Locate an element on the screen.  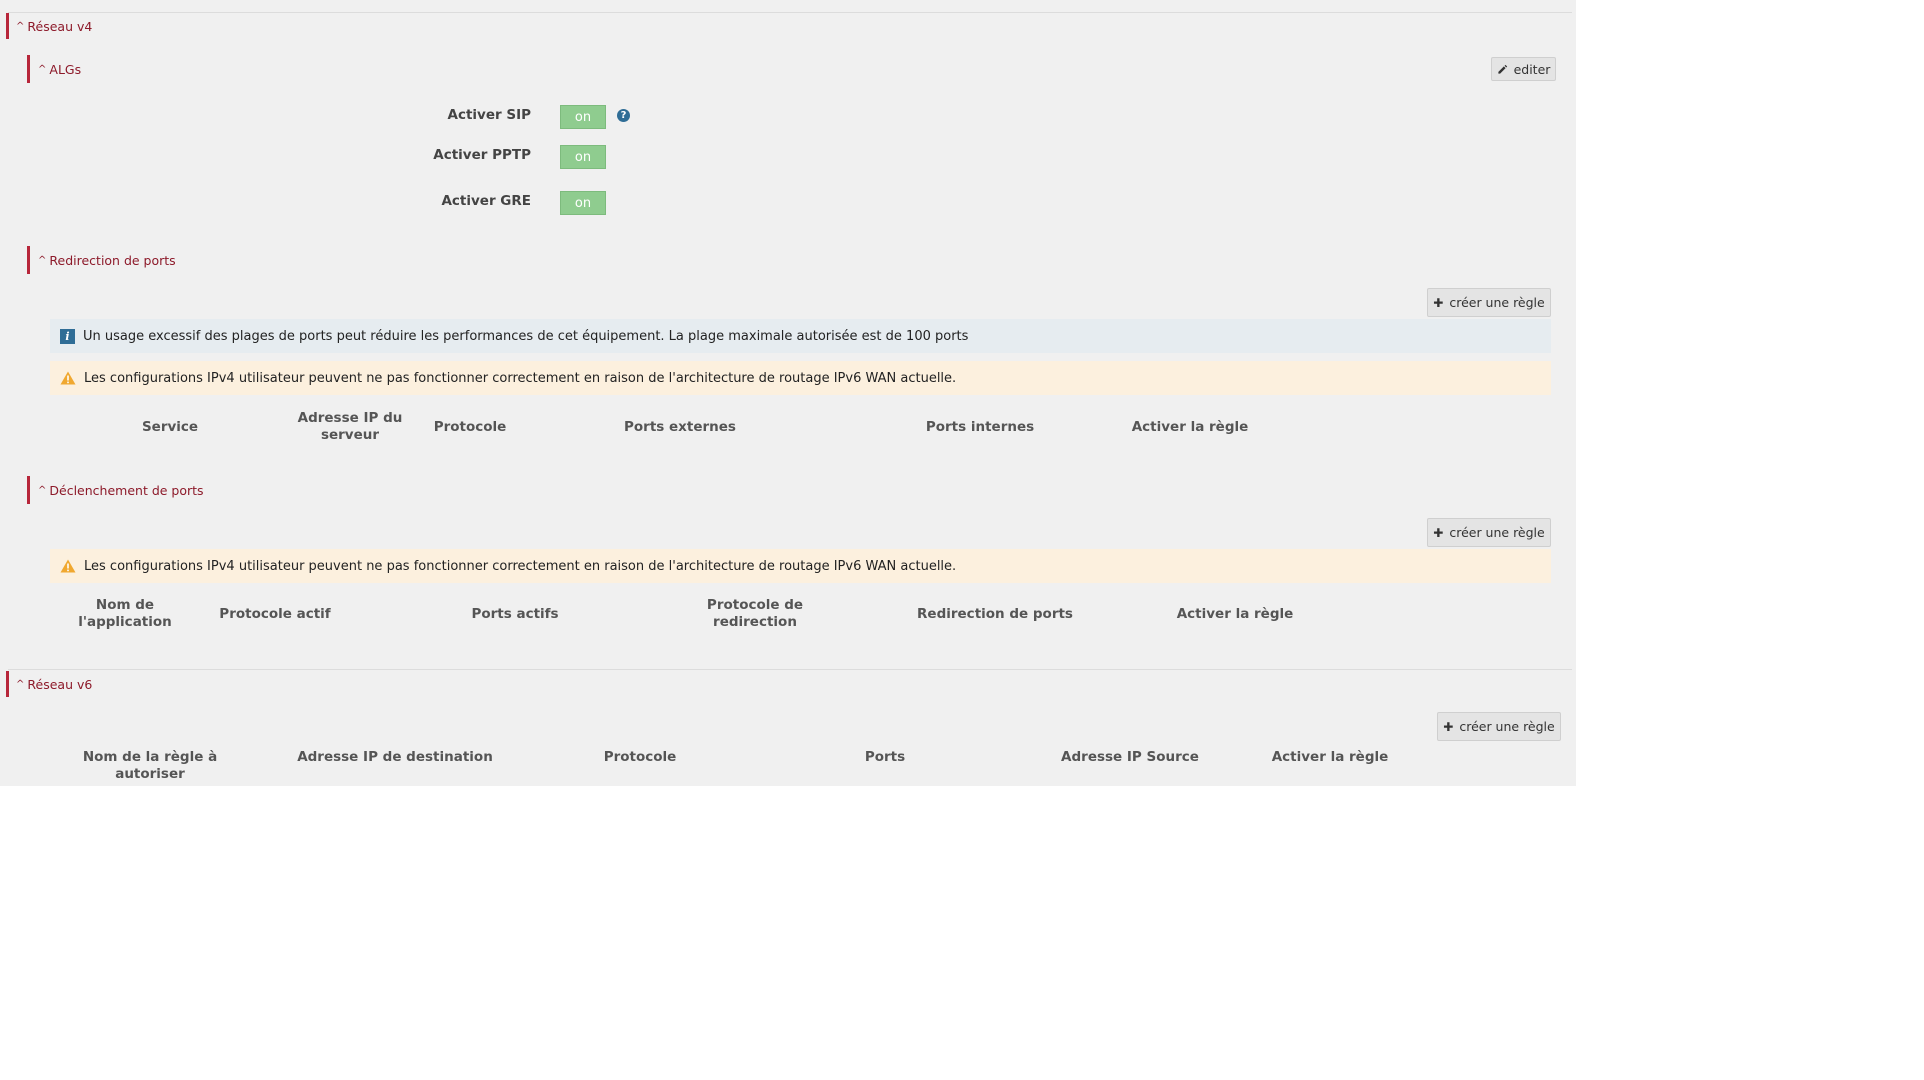
create-redirection-rule-button: ✚ créer une règle is located at coordinates (1489, 302).